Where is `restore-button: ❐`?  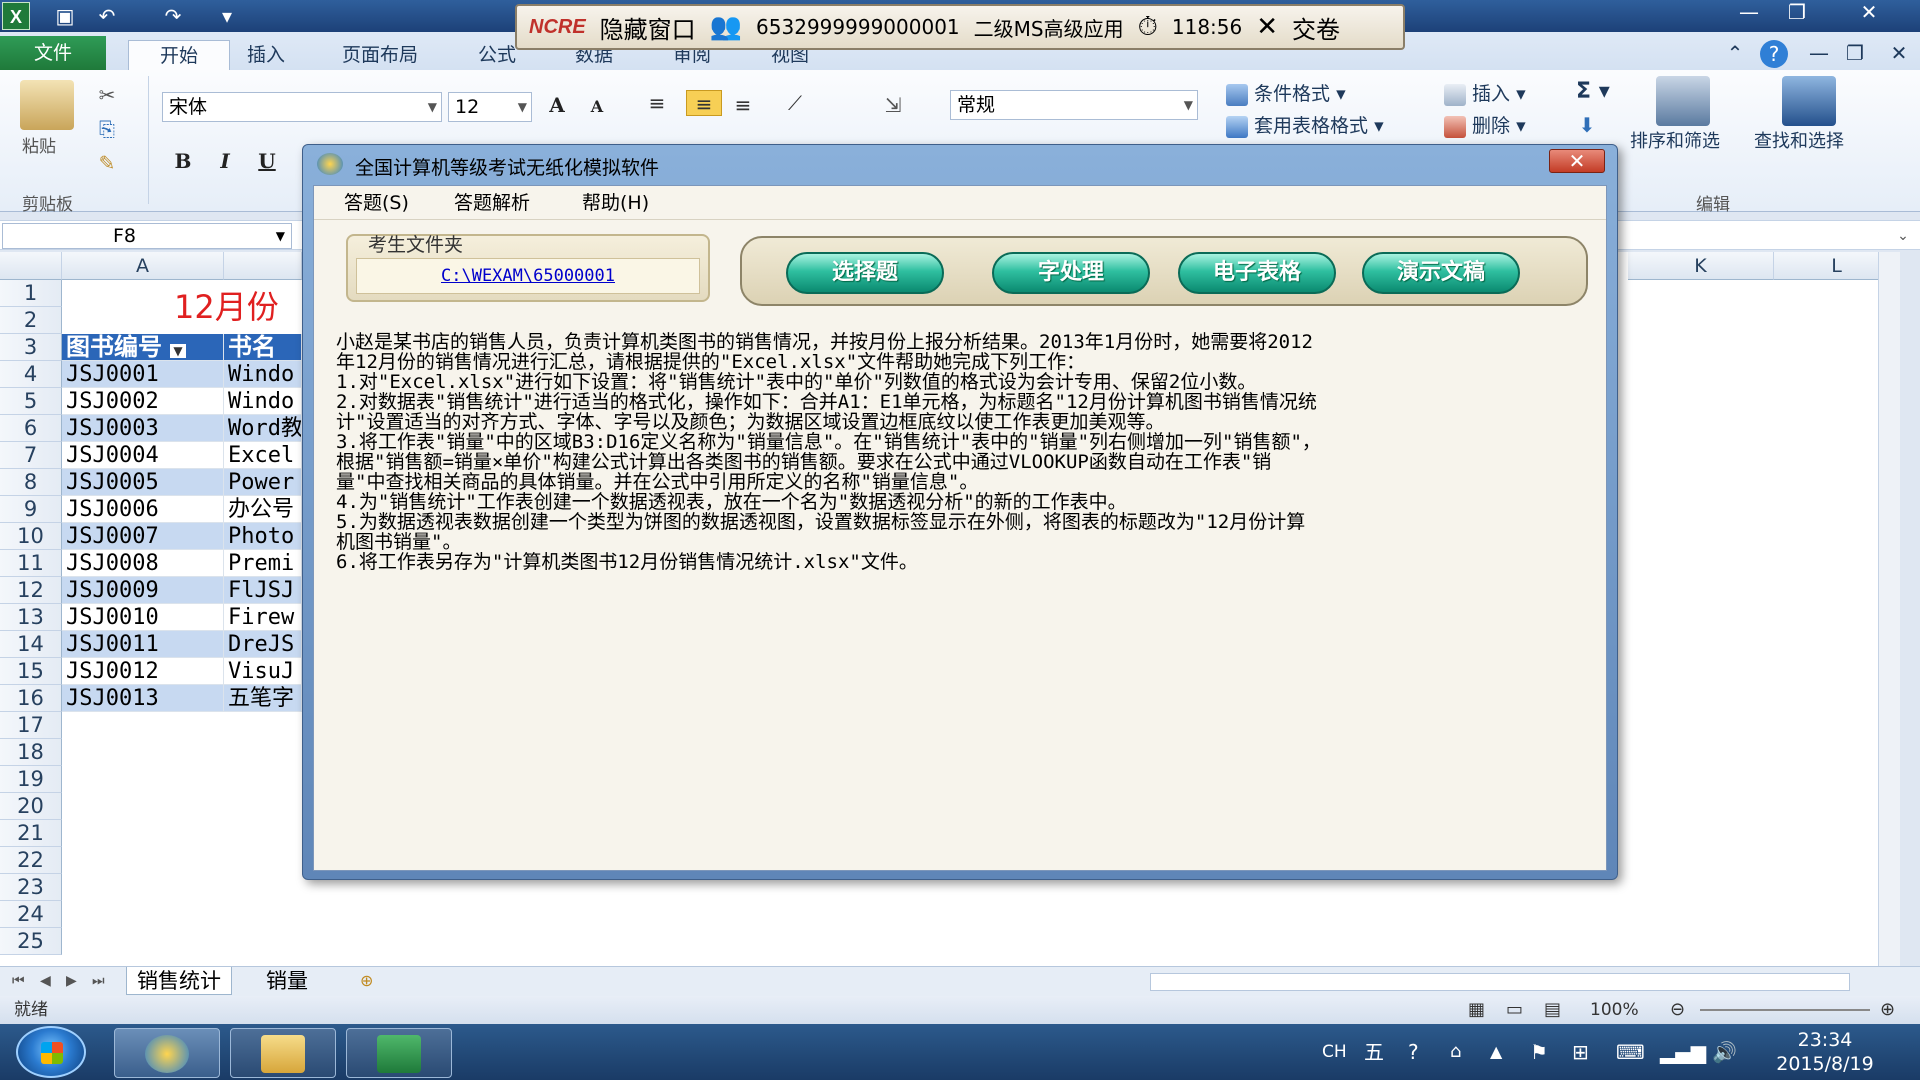 restore-button: ❐ is located at coordinates (1797, 13).